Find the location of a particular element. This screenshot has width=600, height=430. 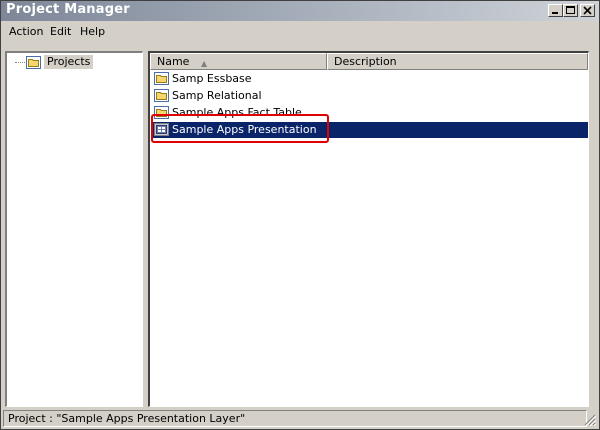

close-icon is located at coordinates (587, 10).